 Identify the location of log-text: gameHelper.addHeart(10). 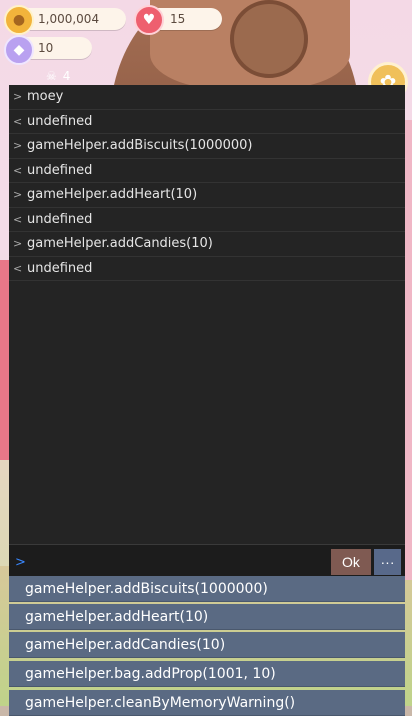
(112, 195).